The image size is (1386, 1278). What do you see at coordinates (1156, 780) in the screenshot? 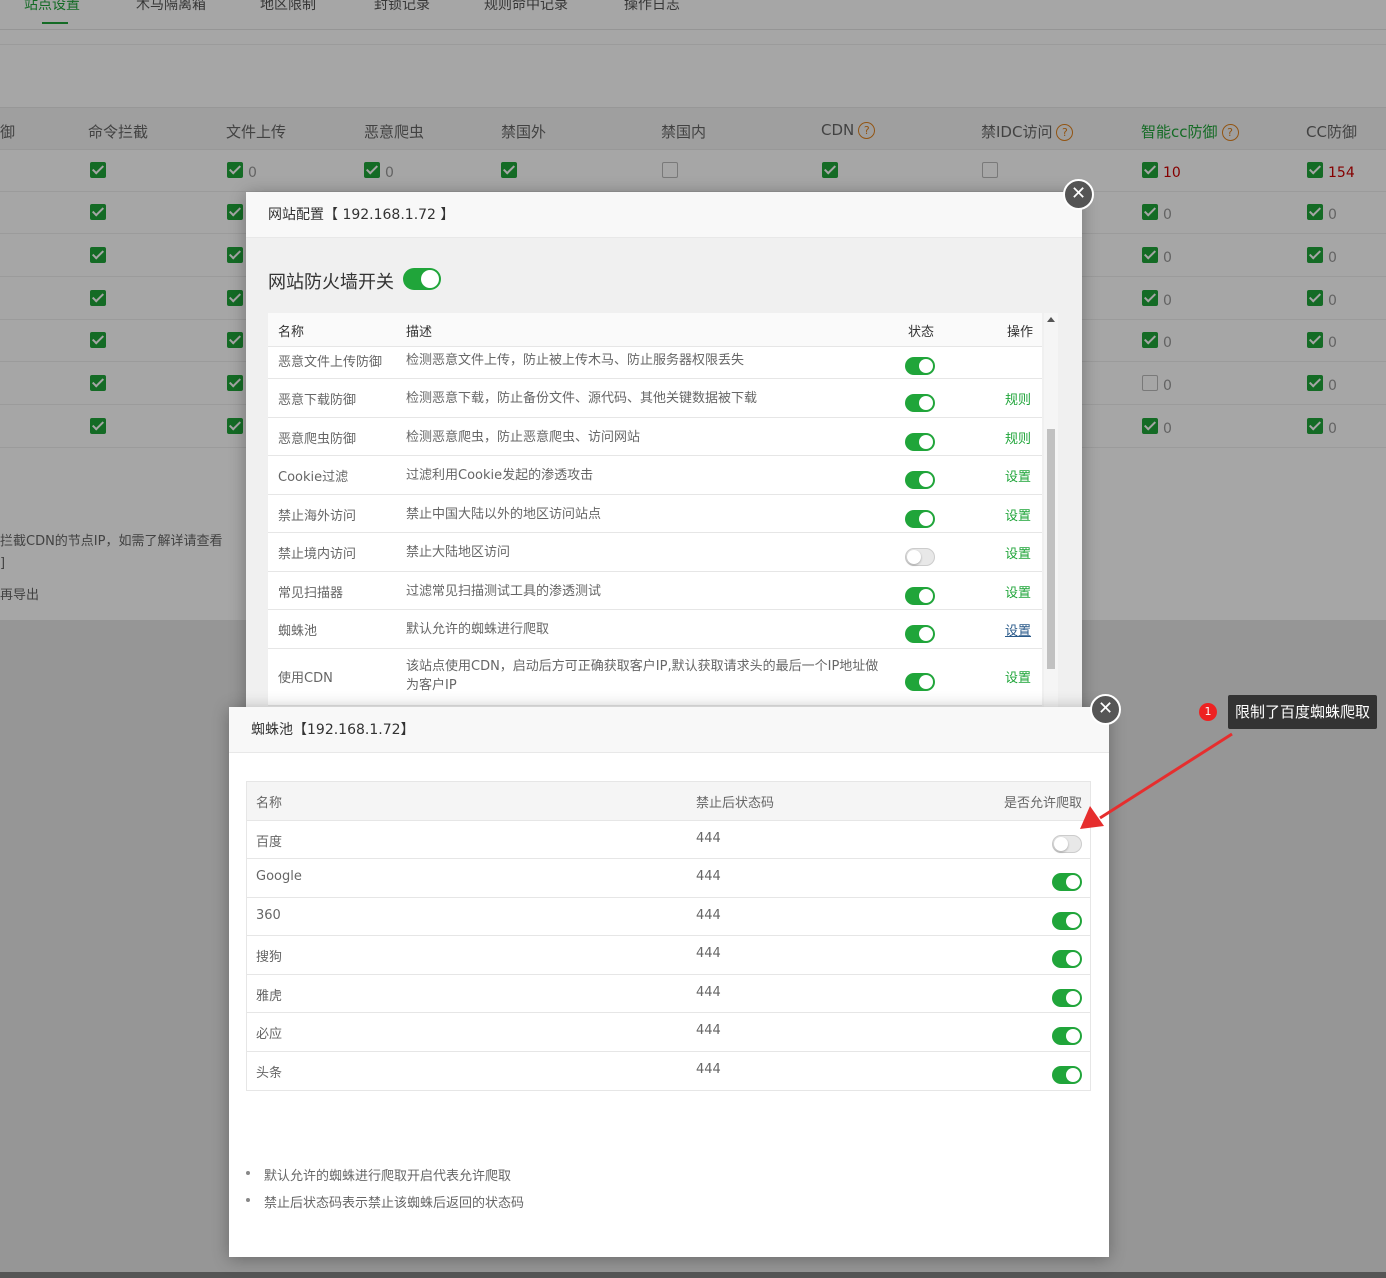
I see `annotation-arrow-icon` at bounding box center [1156, 780].